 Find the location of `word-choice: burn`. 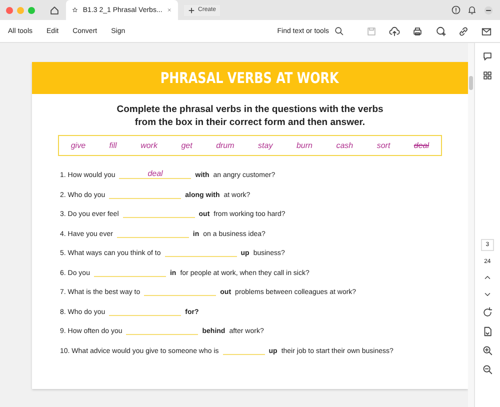

word-choice: burn is located at coordinates (304, 145).